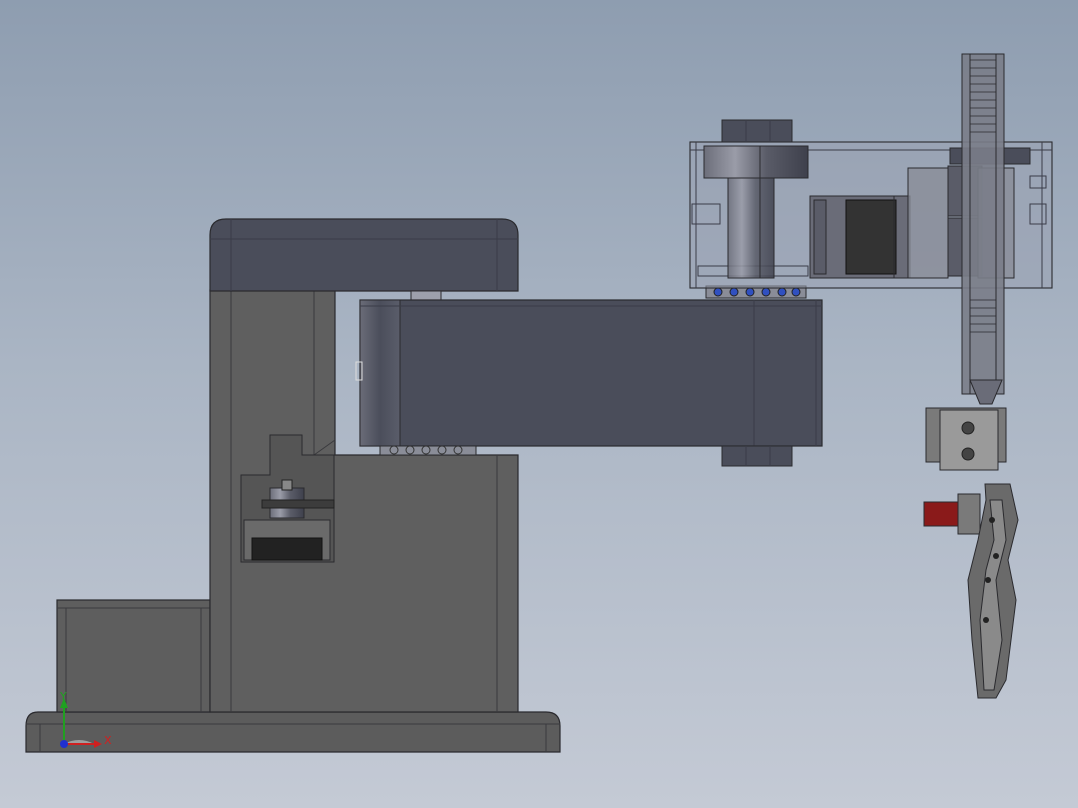 The width and height of the screenshot is (1078, 808). What do you see at coordinates (757, 456) in the screenshot?
I see `elbow-lower-block` at bounding box center [757, 456].